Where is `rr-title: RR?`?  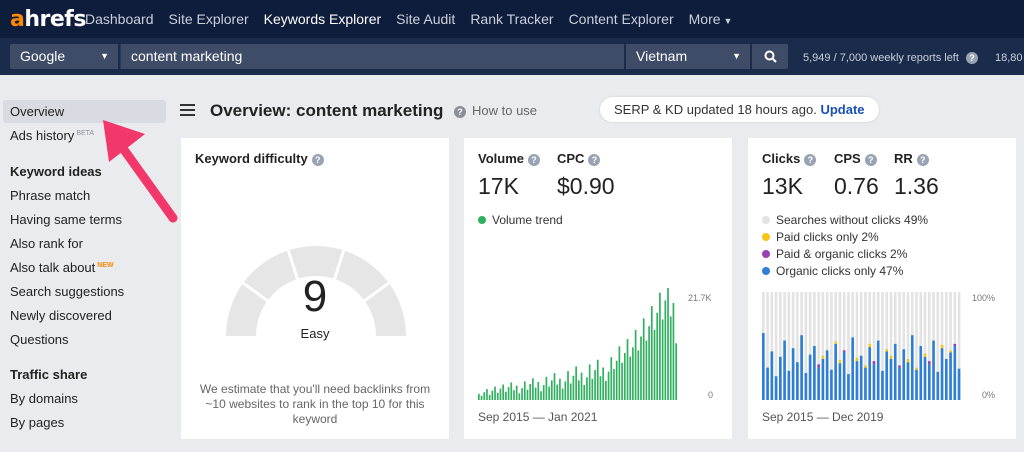 rr-title: RR? is located at coordinates (911, 158).